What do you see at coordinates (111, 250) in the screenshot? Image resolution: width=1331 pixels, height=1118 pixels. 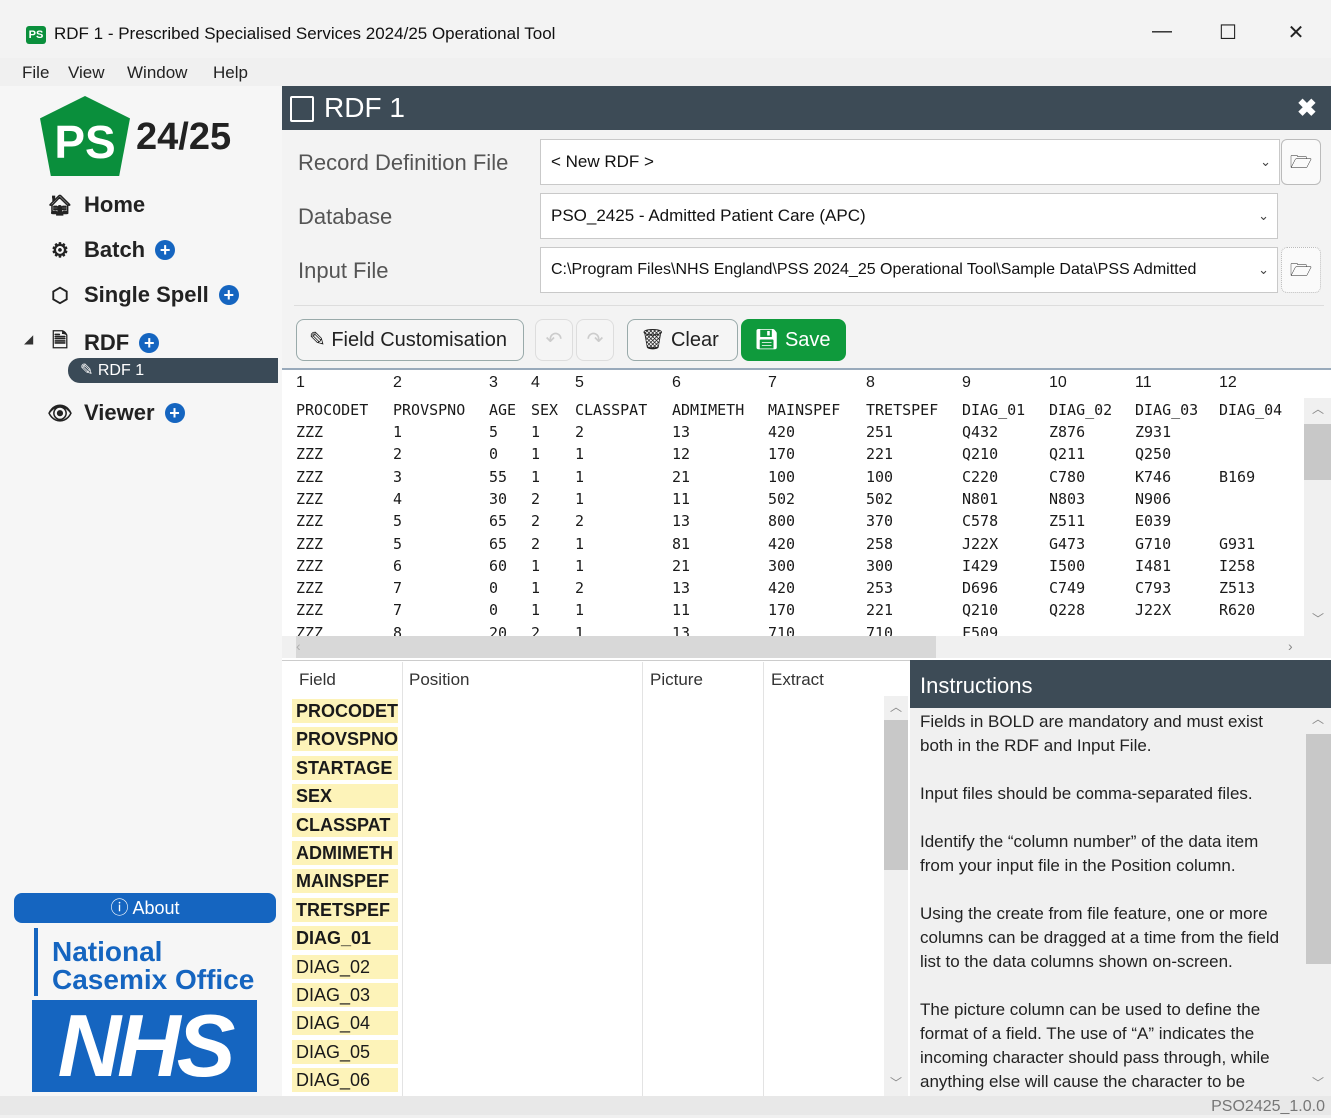 I see `nav-batch: ⚙ Batch +` at bounding box center [111, 250].